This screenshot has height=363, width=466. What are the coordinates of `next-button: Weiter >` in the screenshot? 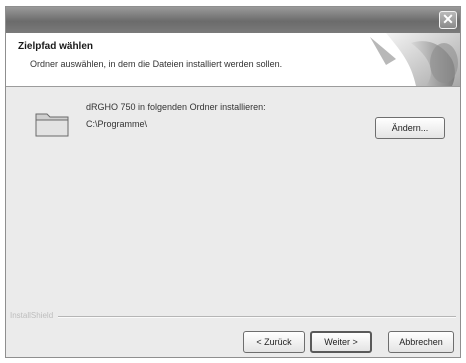 It's located at (341, 342).